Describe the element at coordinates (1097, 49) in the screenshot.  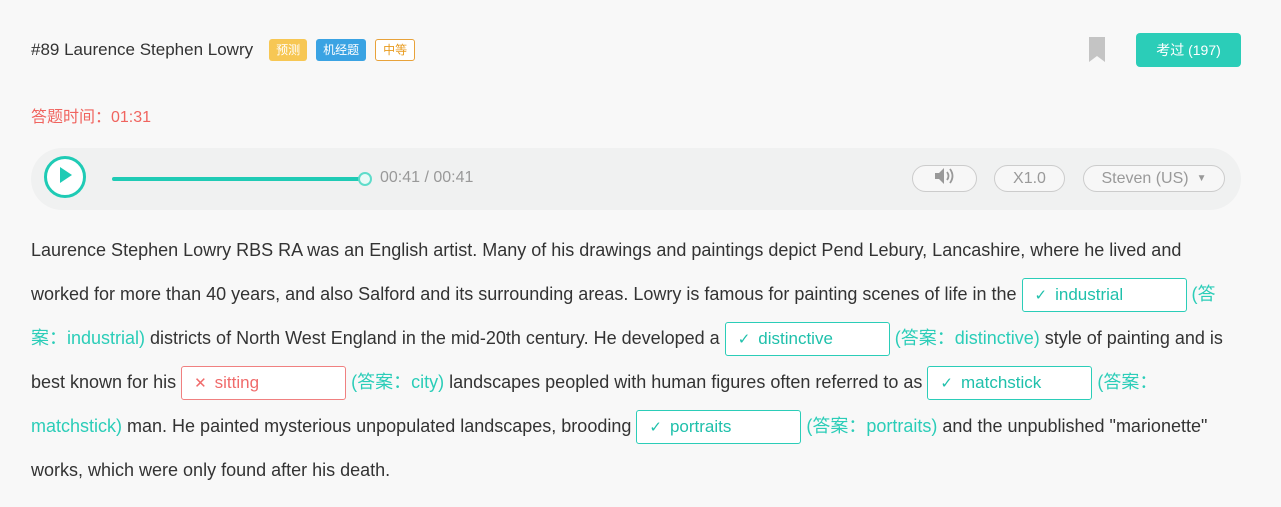
I see `bookmark-icon` at that location.